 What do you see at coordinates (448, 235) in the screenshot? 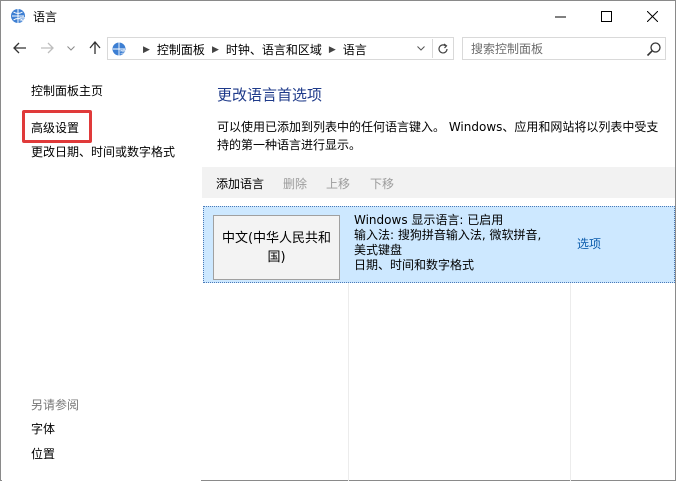
I see `input-methods: 输入法: 搜狗拼音输入法, 微软拼音,` at bounding box center [448, 235].